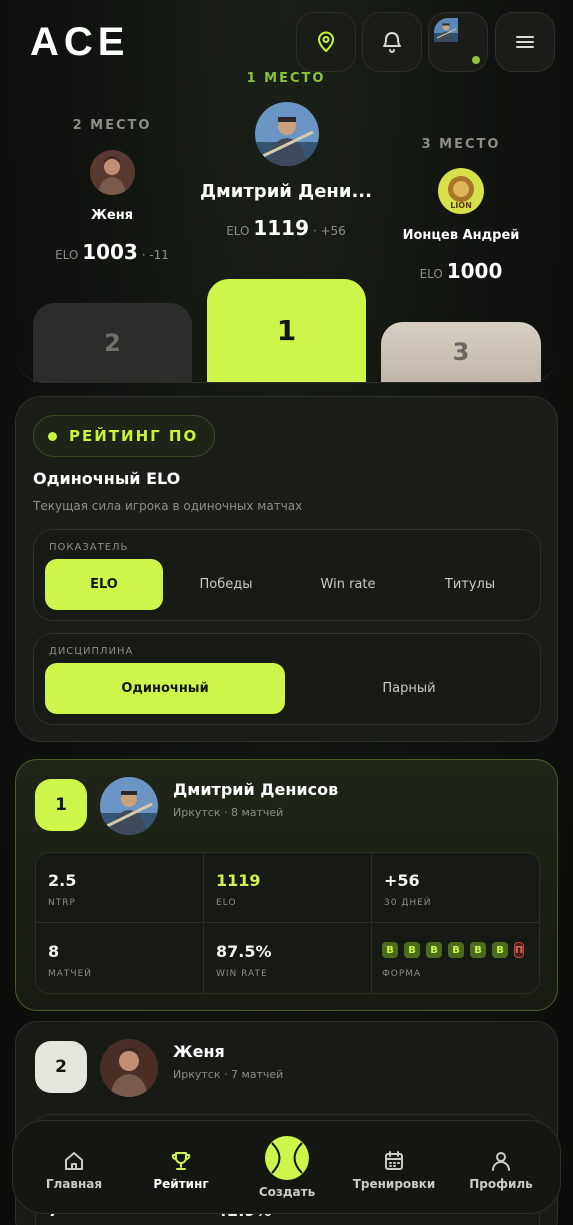 The height and width of the screenshot is (1225, 573). I want to click on nav-label: Создать, so click(287, 1192).